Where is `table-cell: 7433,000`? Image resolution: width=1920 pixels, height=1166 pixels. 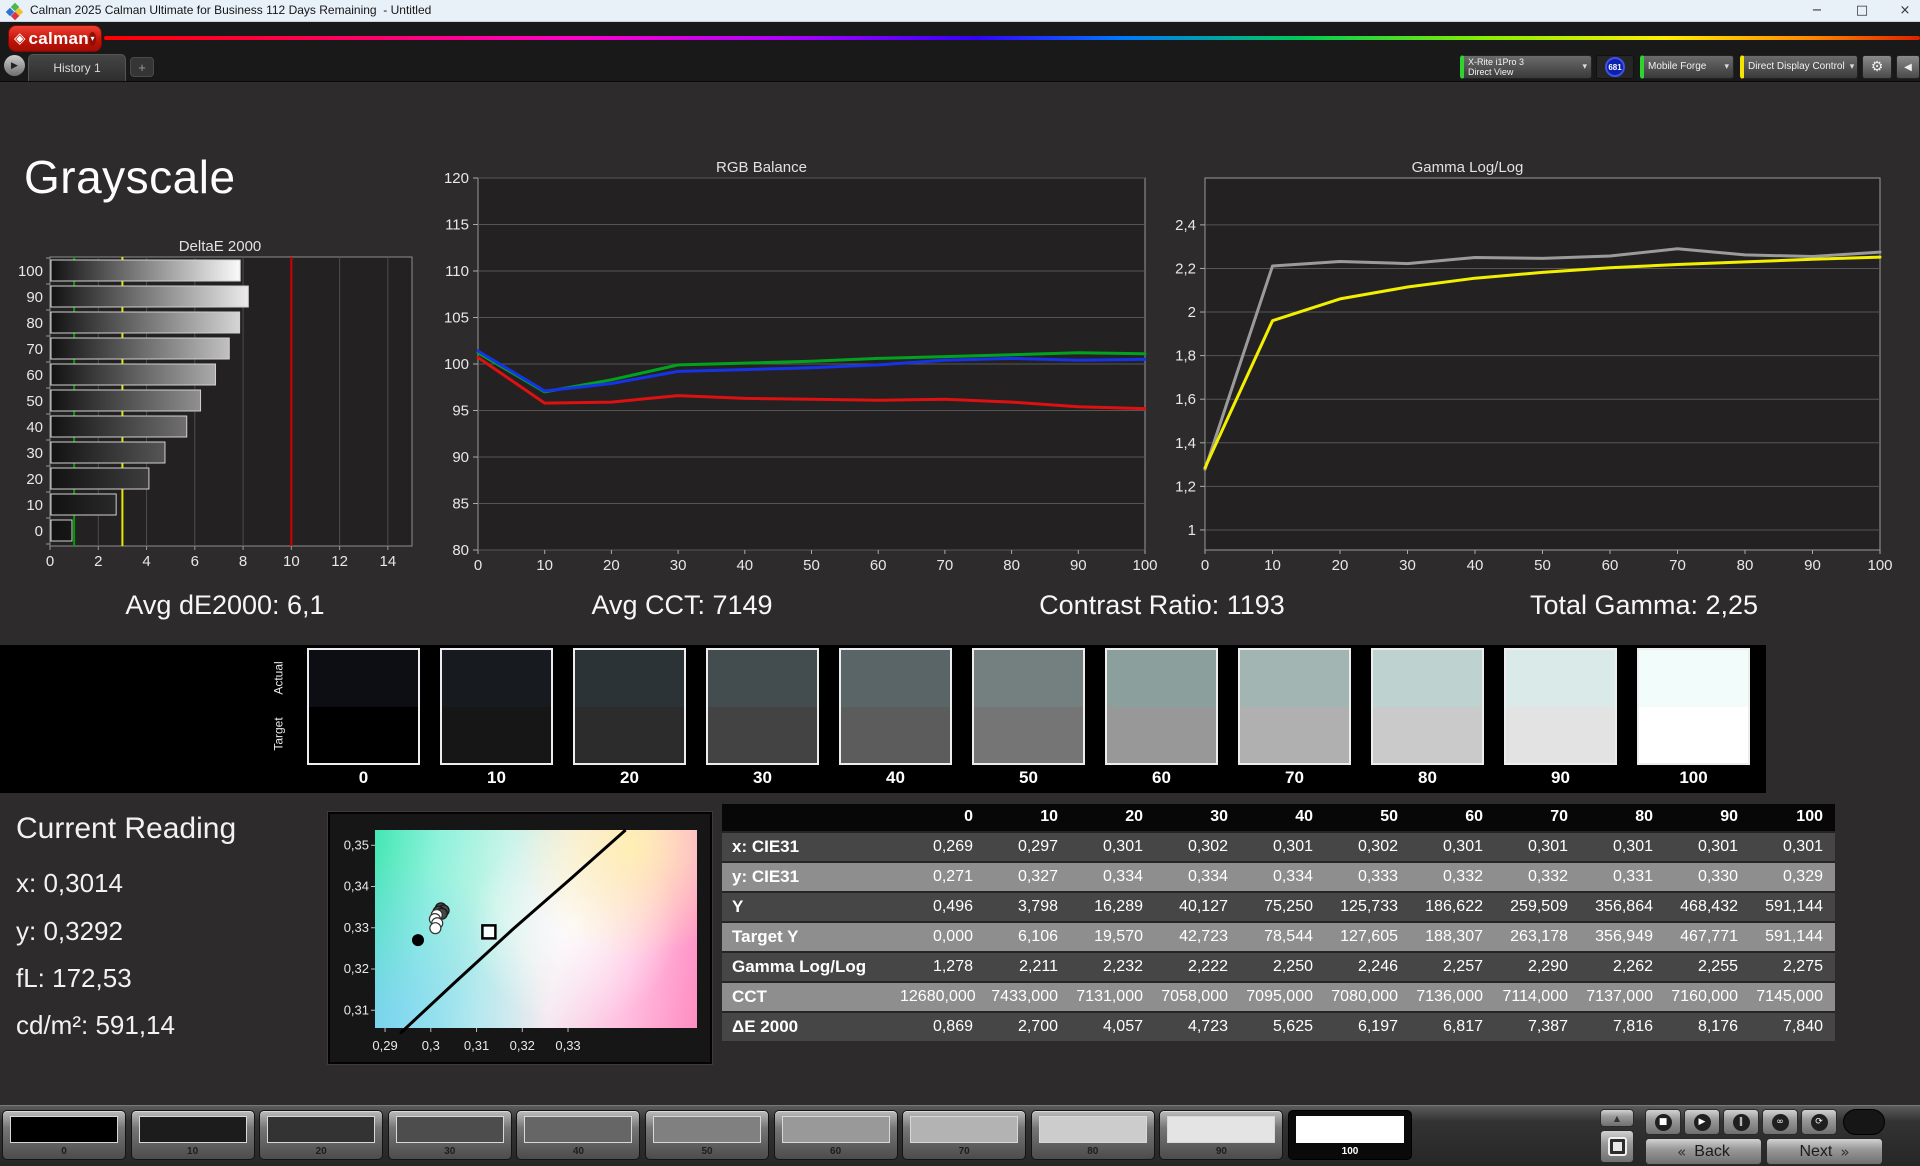
table-cell: 7433,000 is located at coordinates (1024, 996).